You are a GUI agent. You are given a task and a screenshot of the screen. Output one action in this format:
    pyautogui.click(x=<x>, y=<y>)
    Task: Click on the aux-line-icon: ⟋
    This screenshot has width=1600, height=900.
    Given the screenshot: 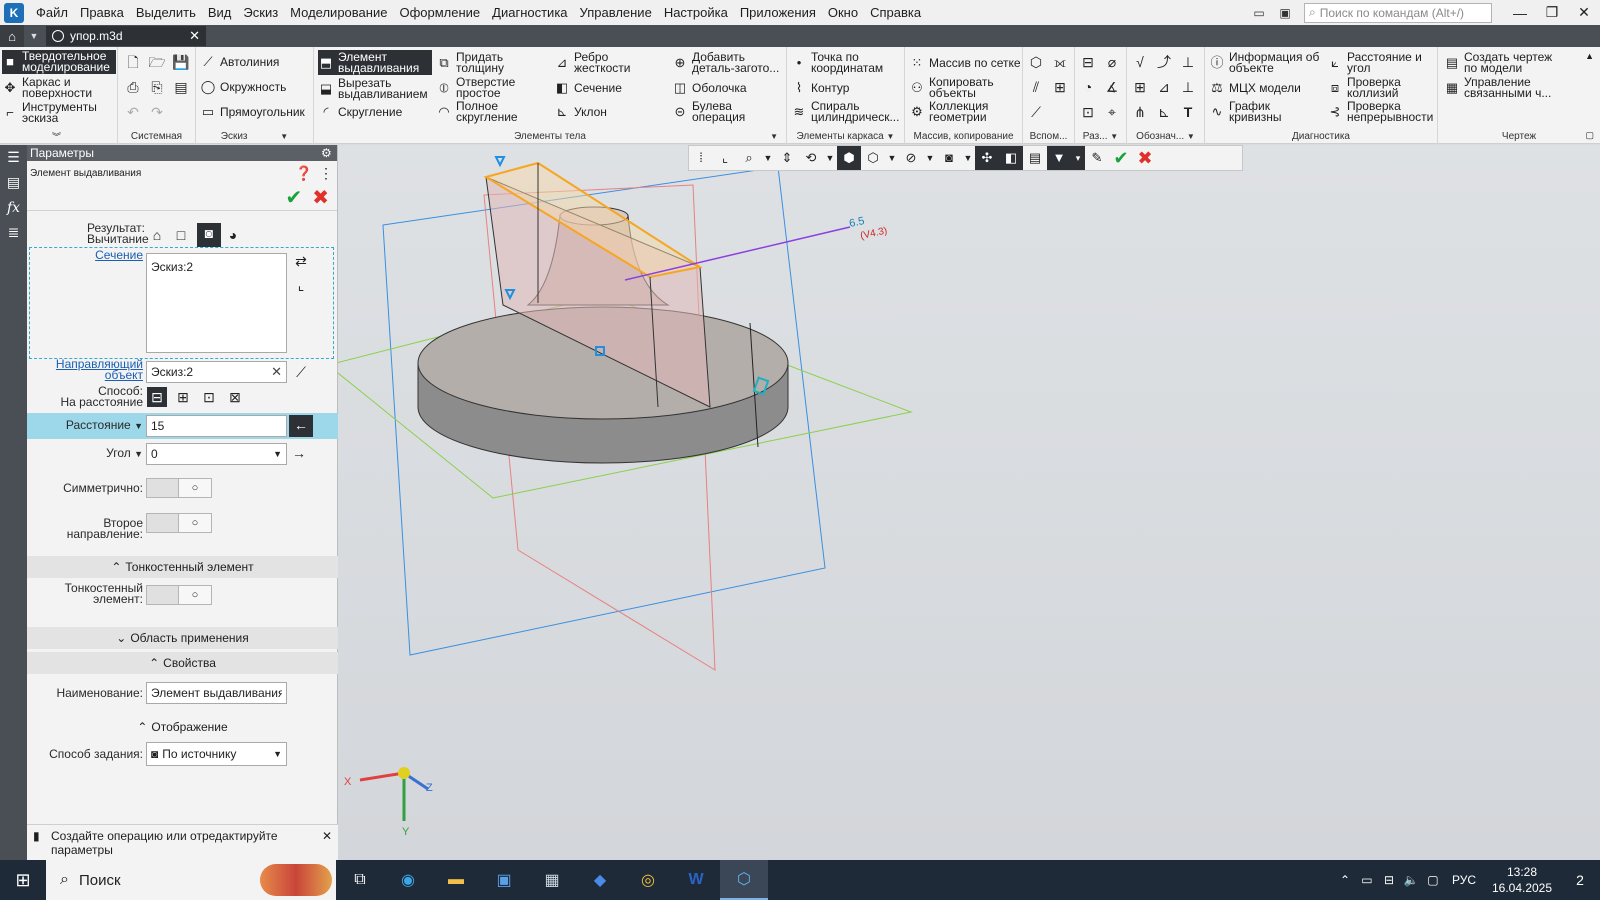 What is the action you would take?
    pyautogui.click(x=1036, y=112)
    